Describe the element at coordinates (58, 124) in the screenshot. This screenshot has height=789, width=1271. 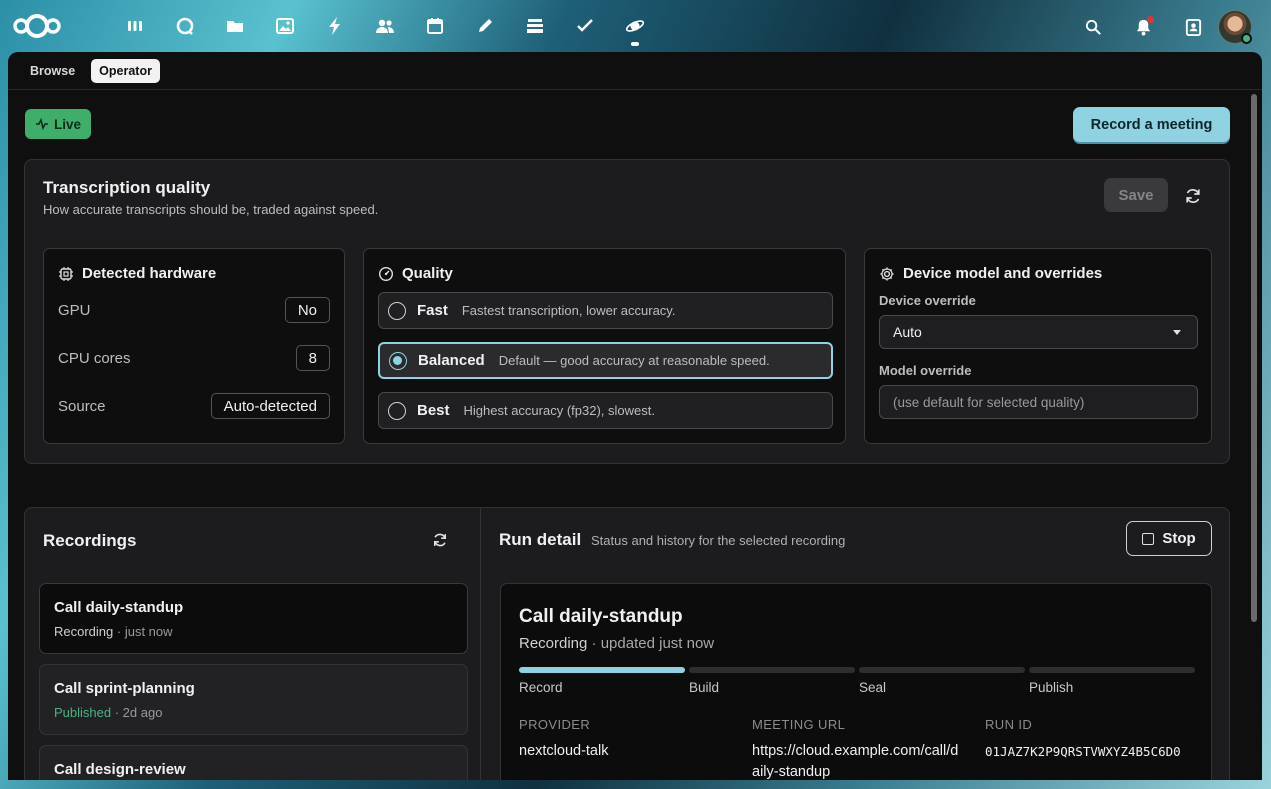
I see `live-status-badge: Live` at that location.